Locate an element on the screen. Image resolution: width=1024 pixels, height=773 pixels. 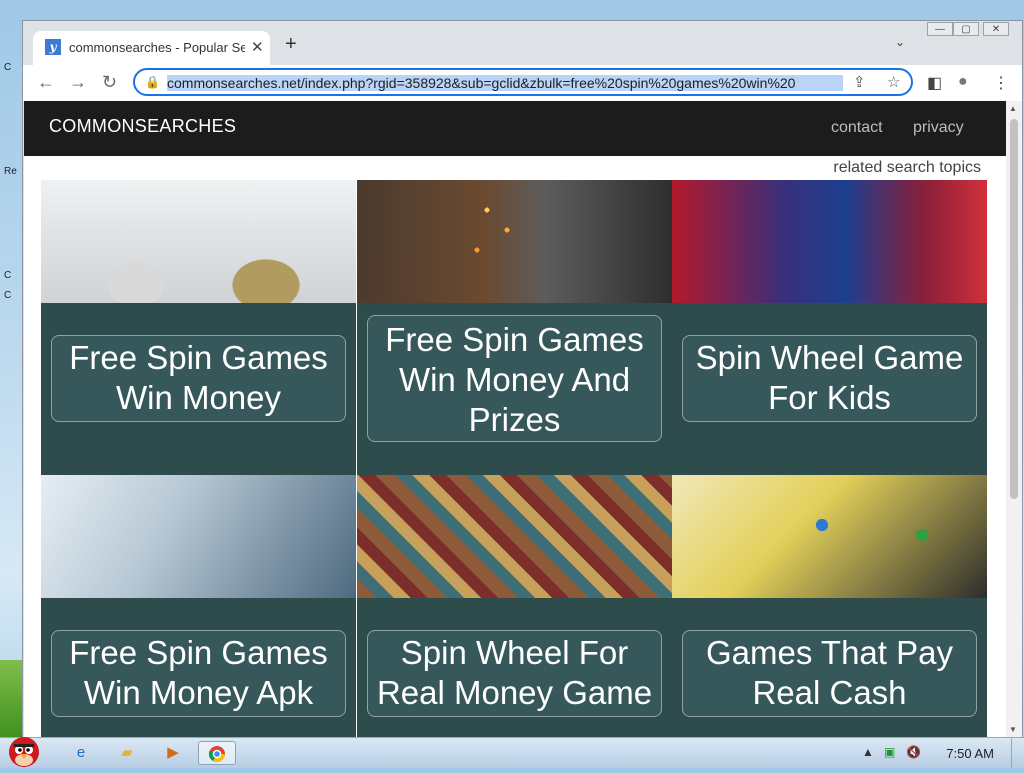
angry-bird-start-icon is located at coordinates (24, 752).